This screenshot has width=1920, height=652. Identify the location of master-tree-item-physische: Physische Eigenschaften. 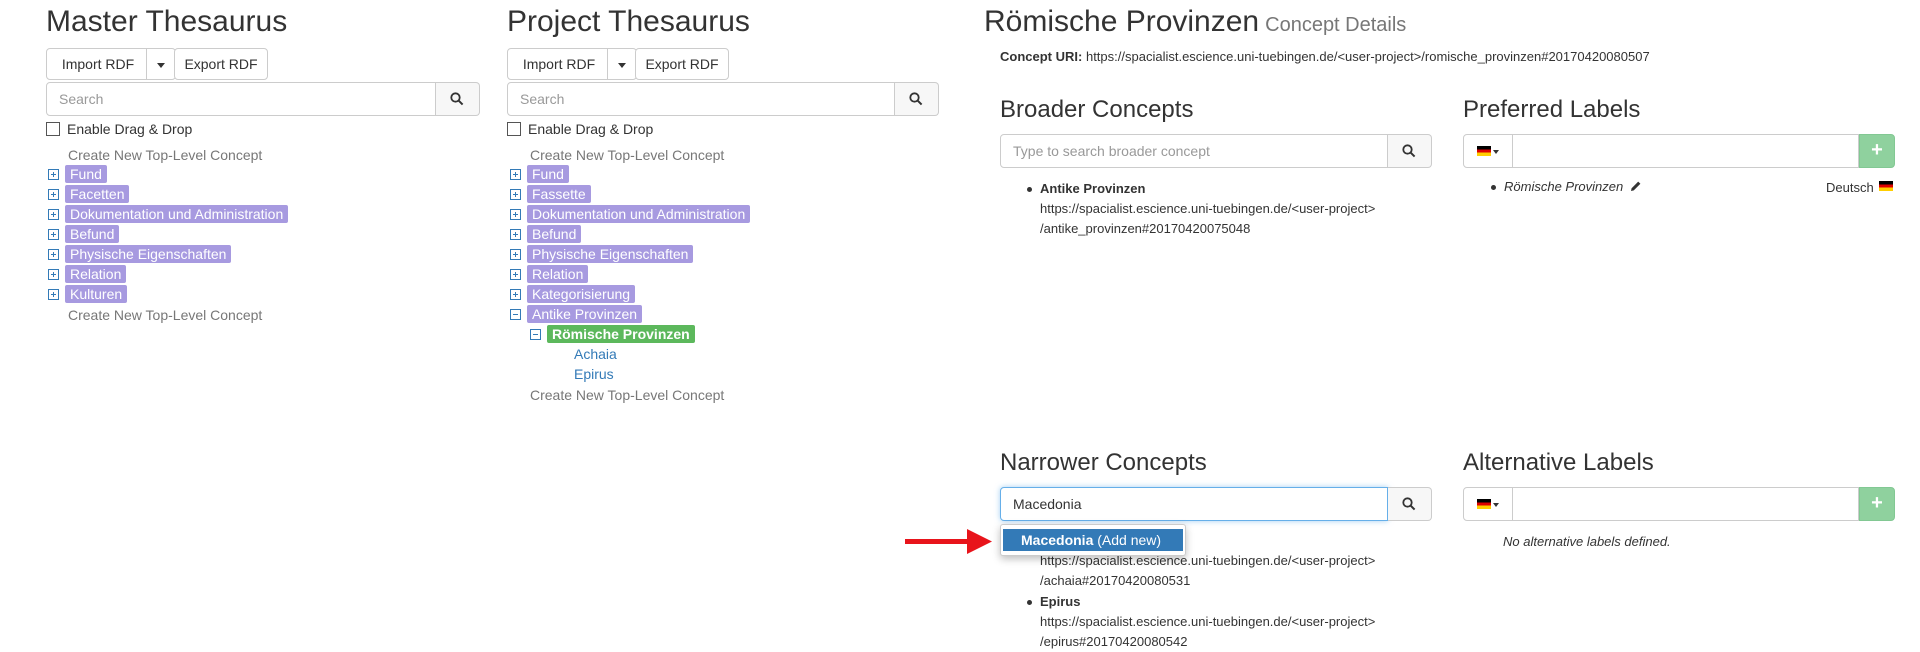
(140, 255).